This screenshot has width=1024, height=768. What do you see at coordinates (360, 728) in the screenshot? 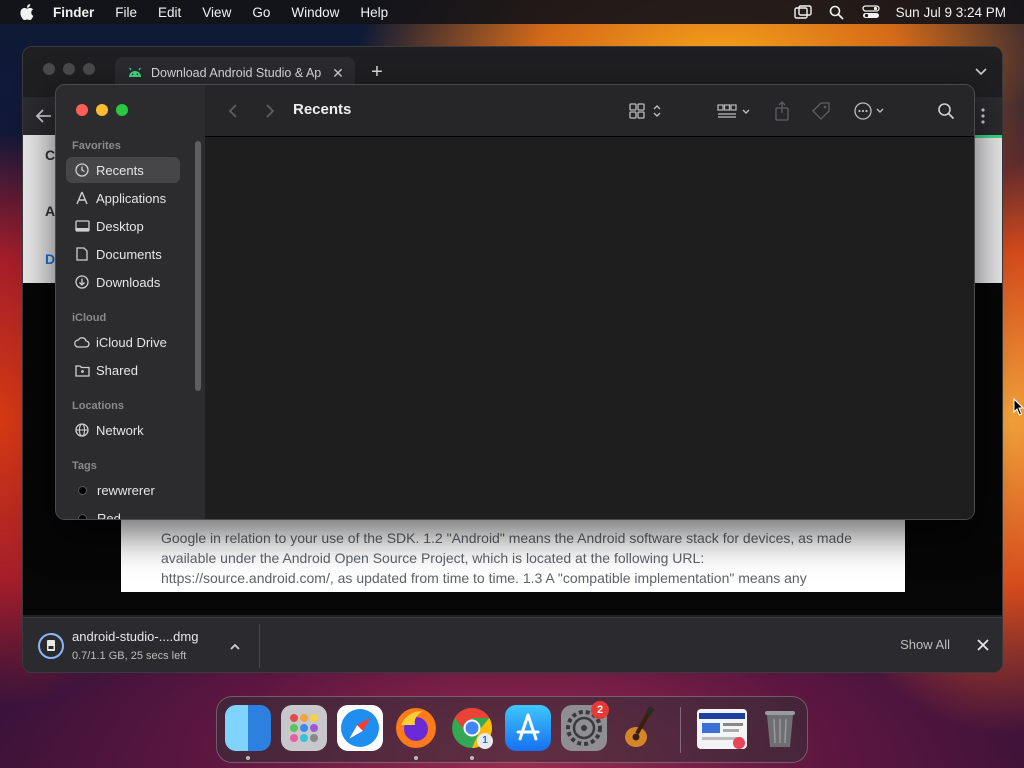
I see `dock-safari-icon` at bounding box center [360, 728].